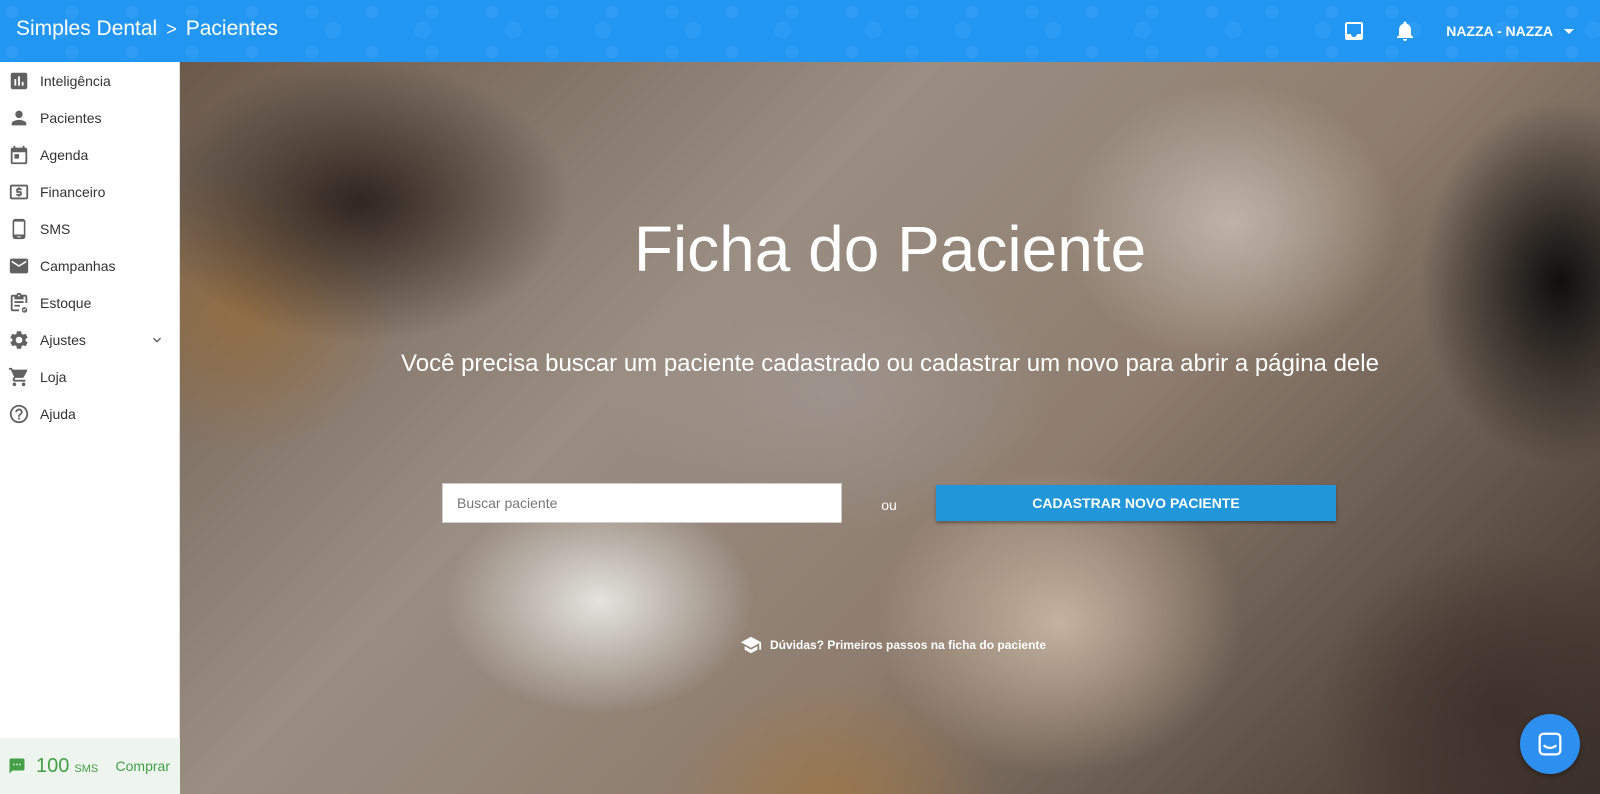 Image resolution: width=1600 pixels, height=794 pixels. What do you see at coordinates (75, 80) in the screenshot?
I see `sidebar-item-label: Inteligência` at bounding box center [75, 80].